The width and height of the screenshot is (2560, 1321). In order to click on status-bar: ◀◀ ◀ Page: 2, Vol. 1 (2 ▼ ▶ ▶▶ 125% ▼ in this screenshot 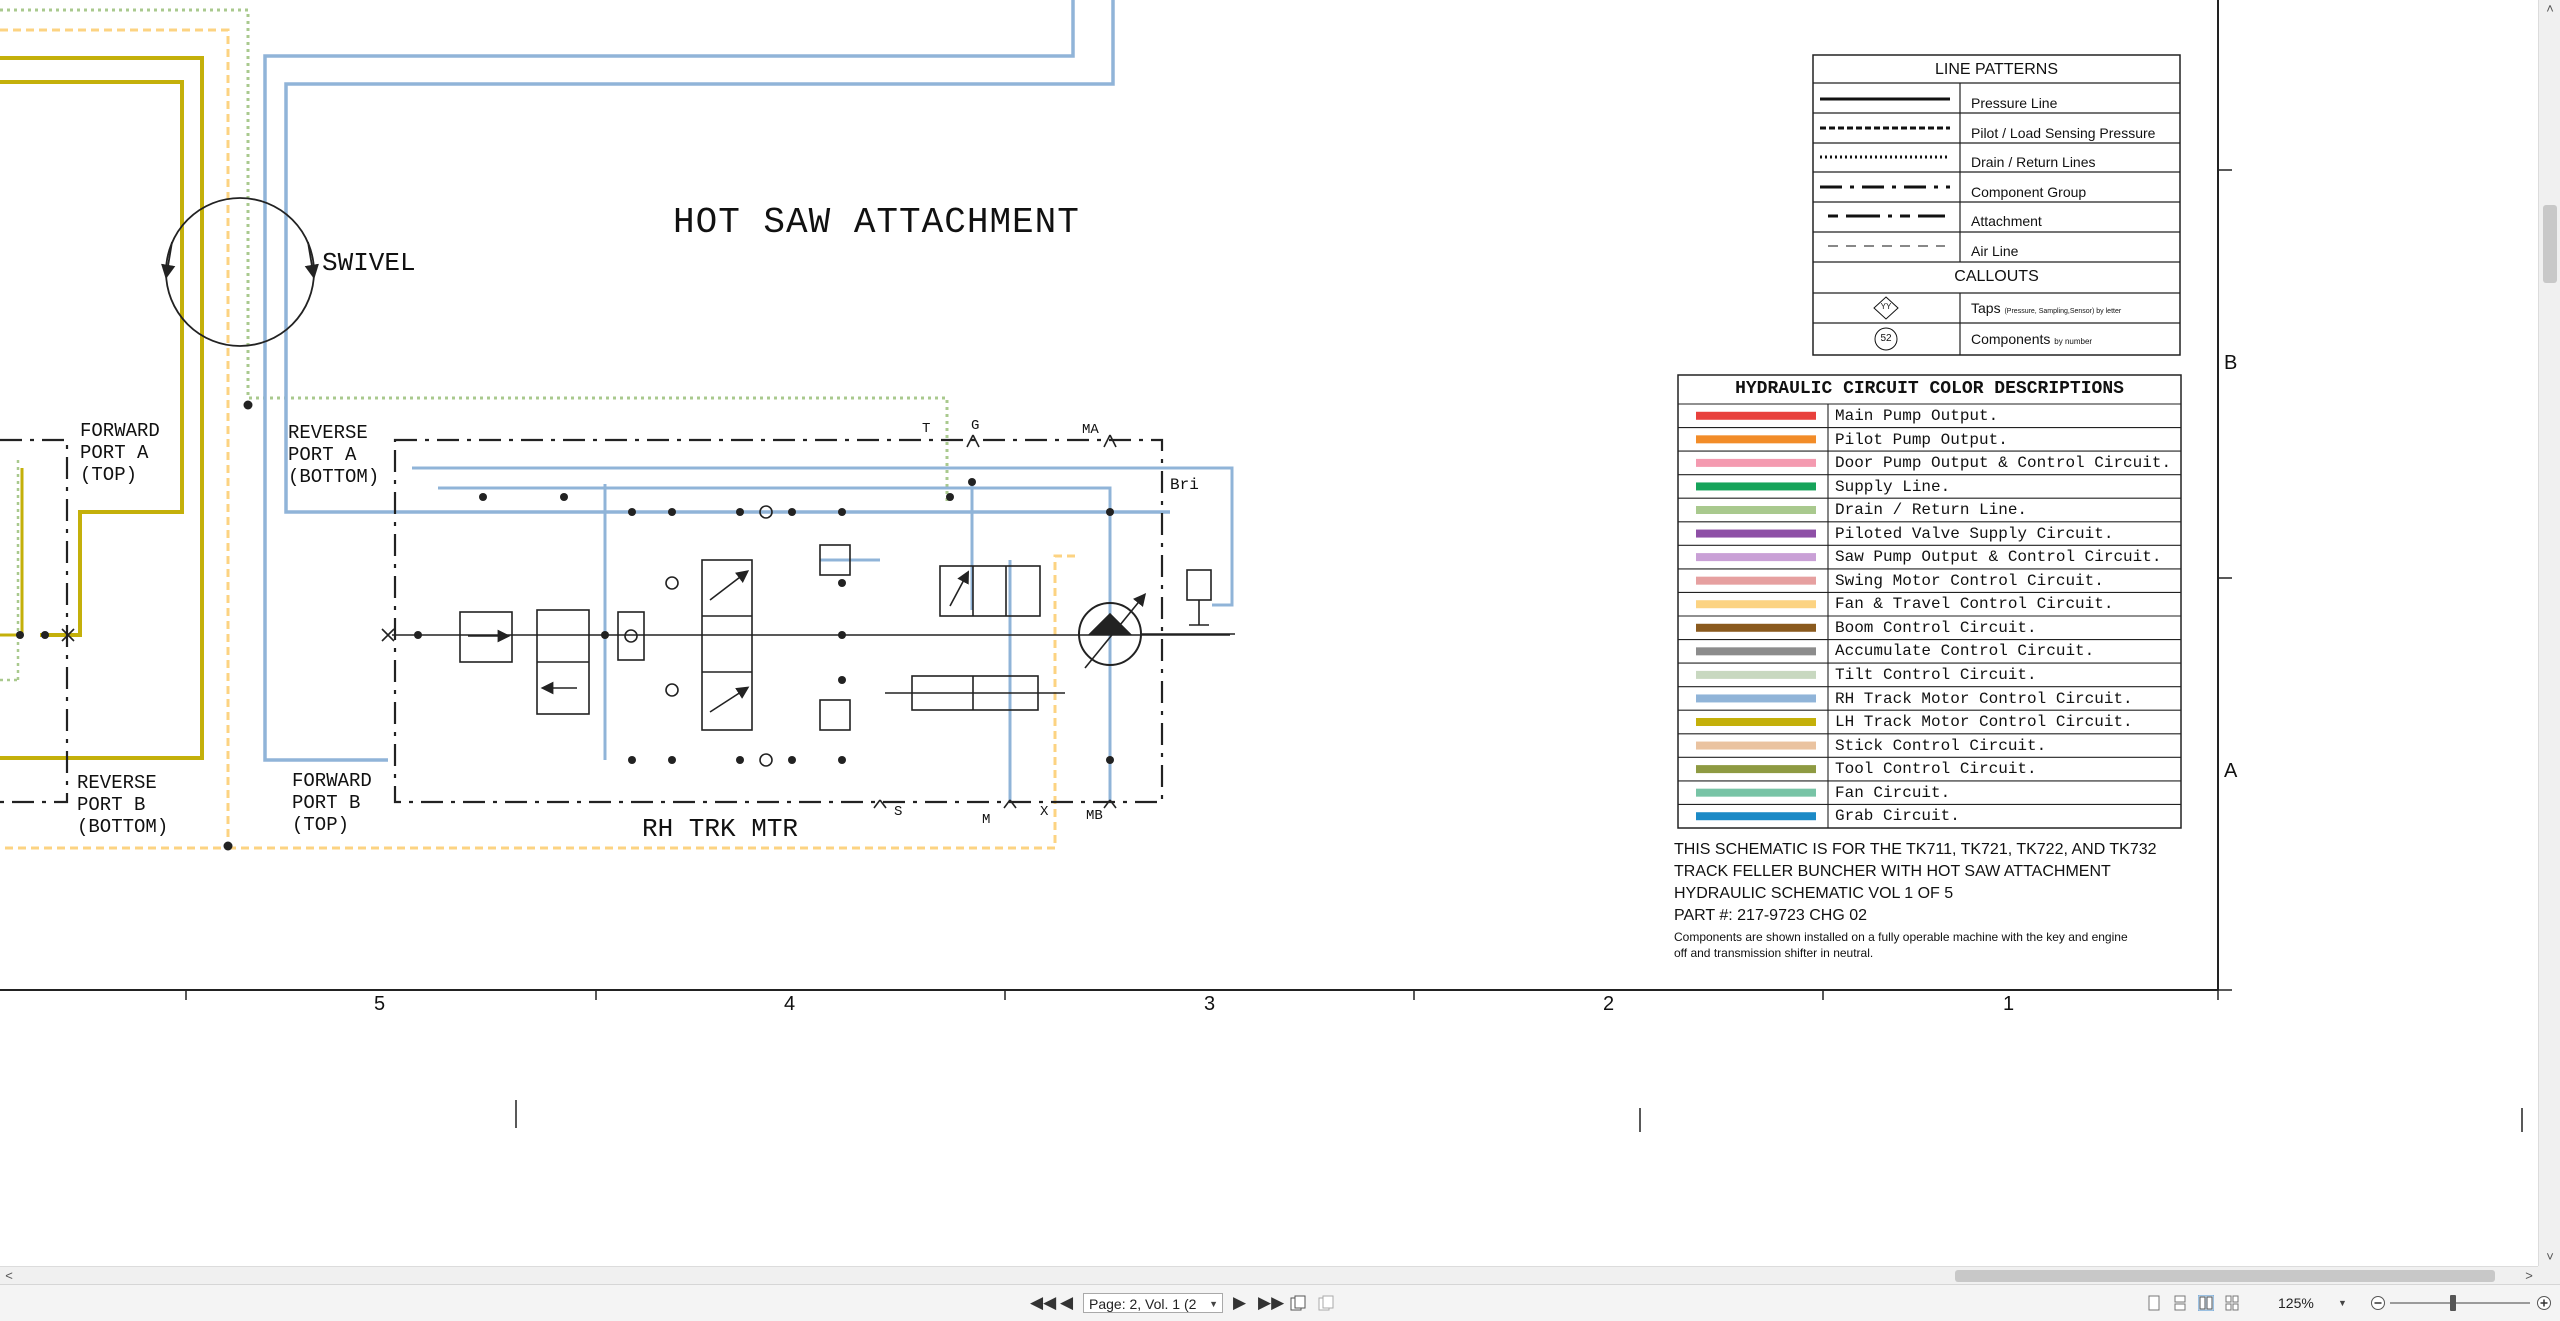, I will do `click(1280, 1302)`.